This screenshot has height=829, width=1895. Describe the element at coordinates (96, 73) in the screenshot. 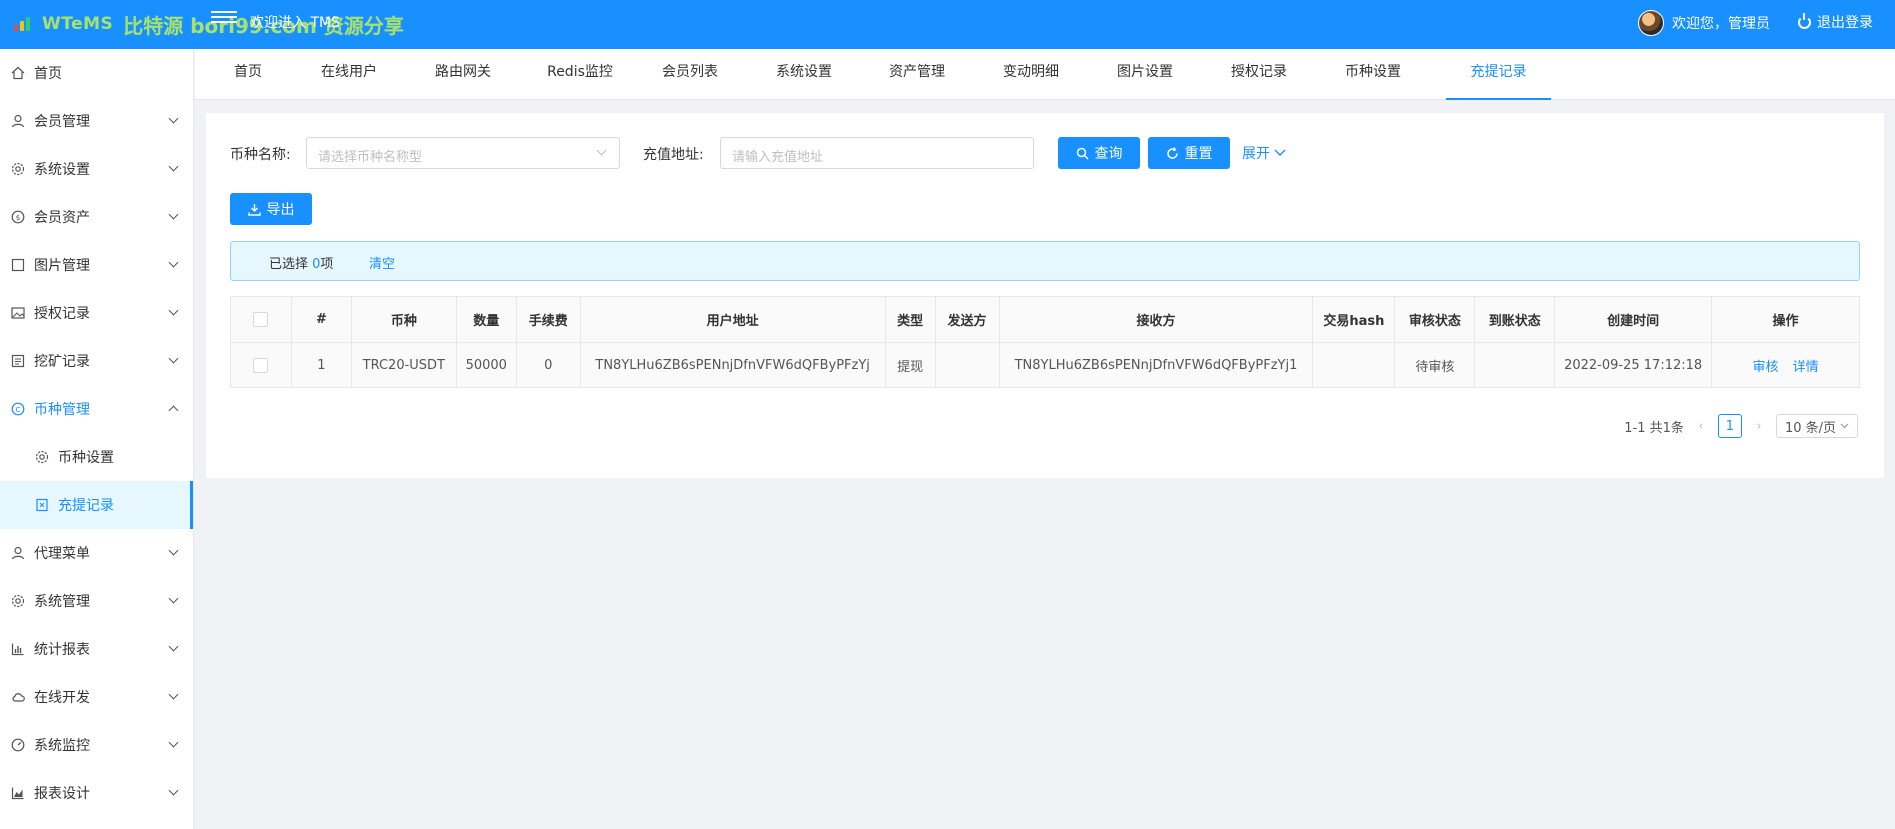

I see `sidebar-item-home: 首页` at that location.